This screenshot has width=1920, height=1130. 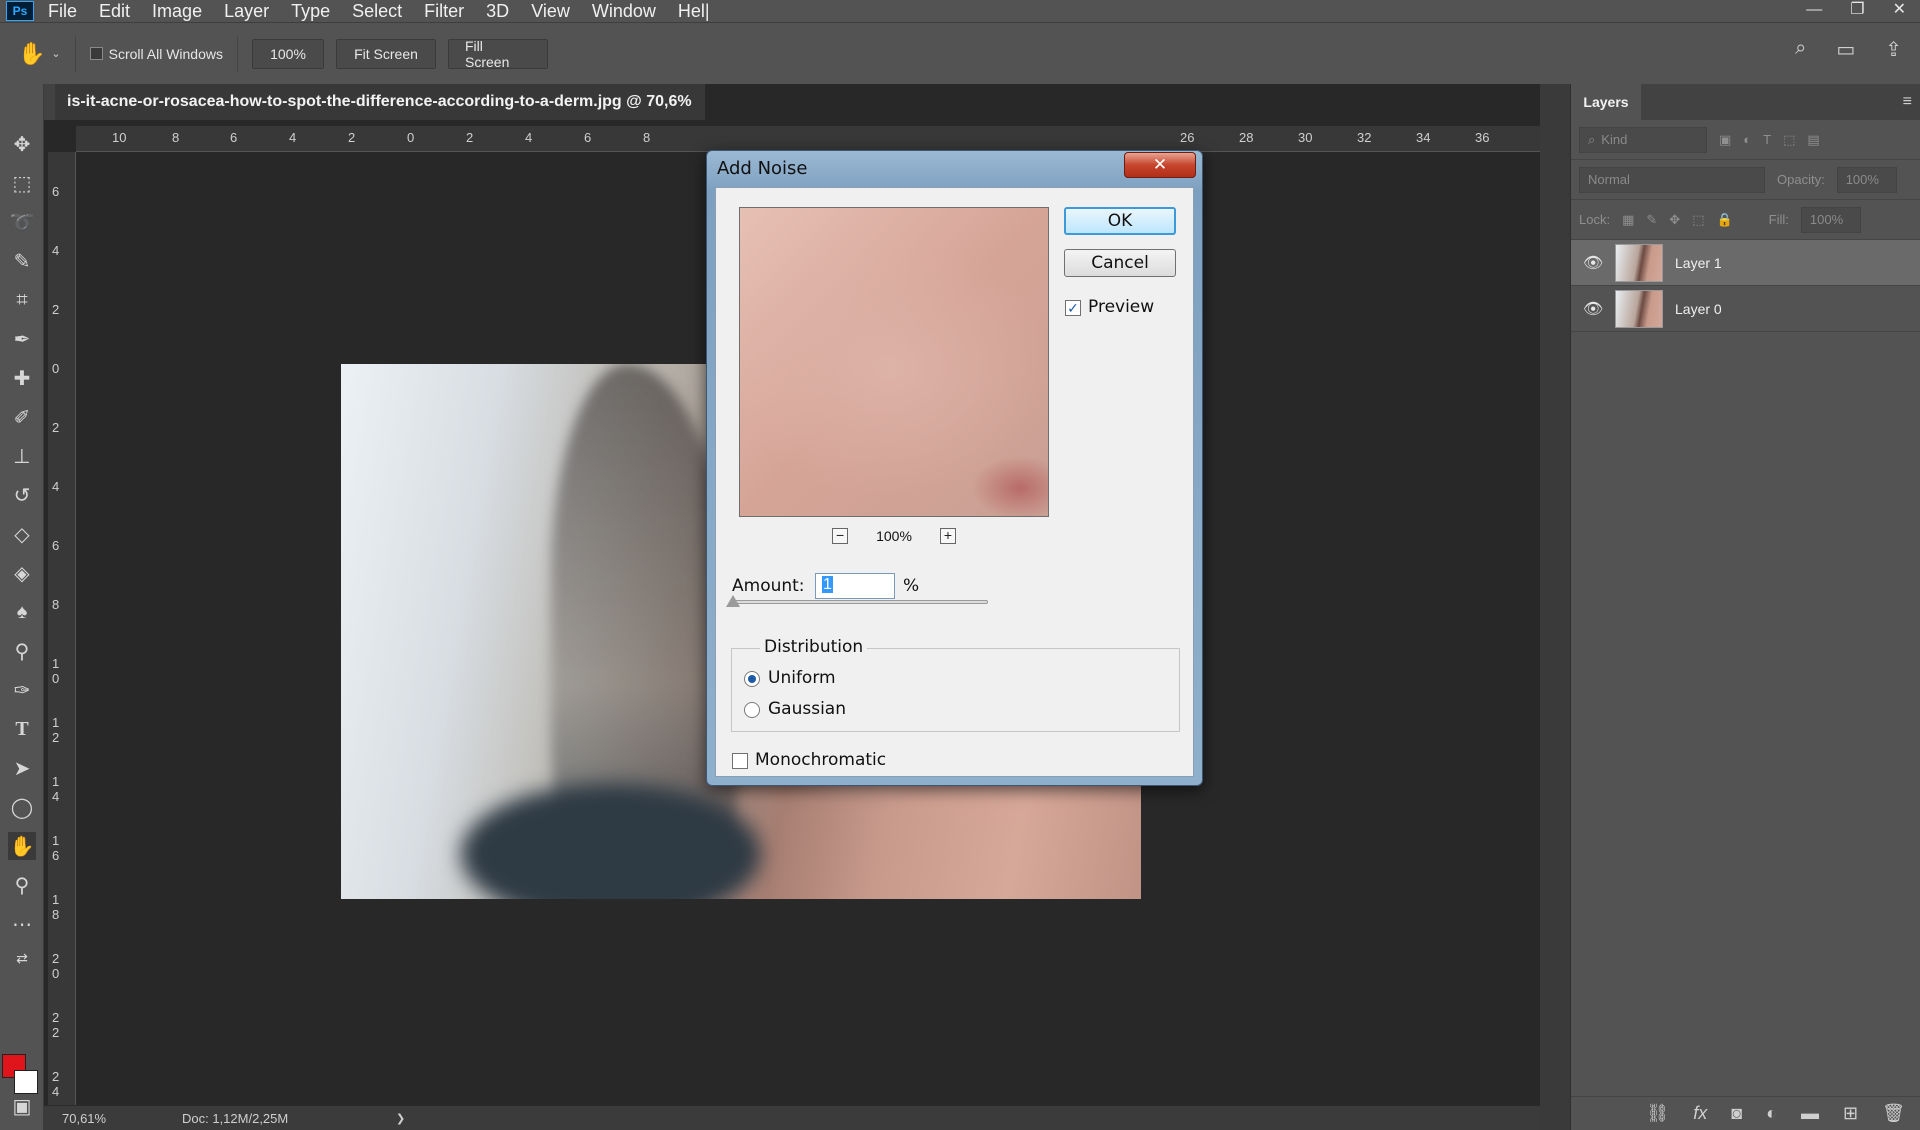 What do you see at coordinates (1657, 1113) in the screenshot?
I see `link-layers-icon: ⛓` at bounding box center [1657, 1113].